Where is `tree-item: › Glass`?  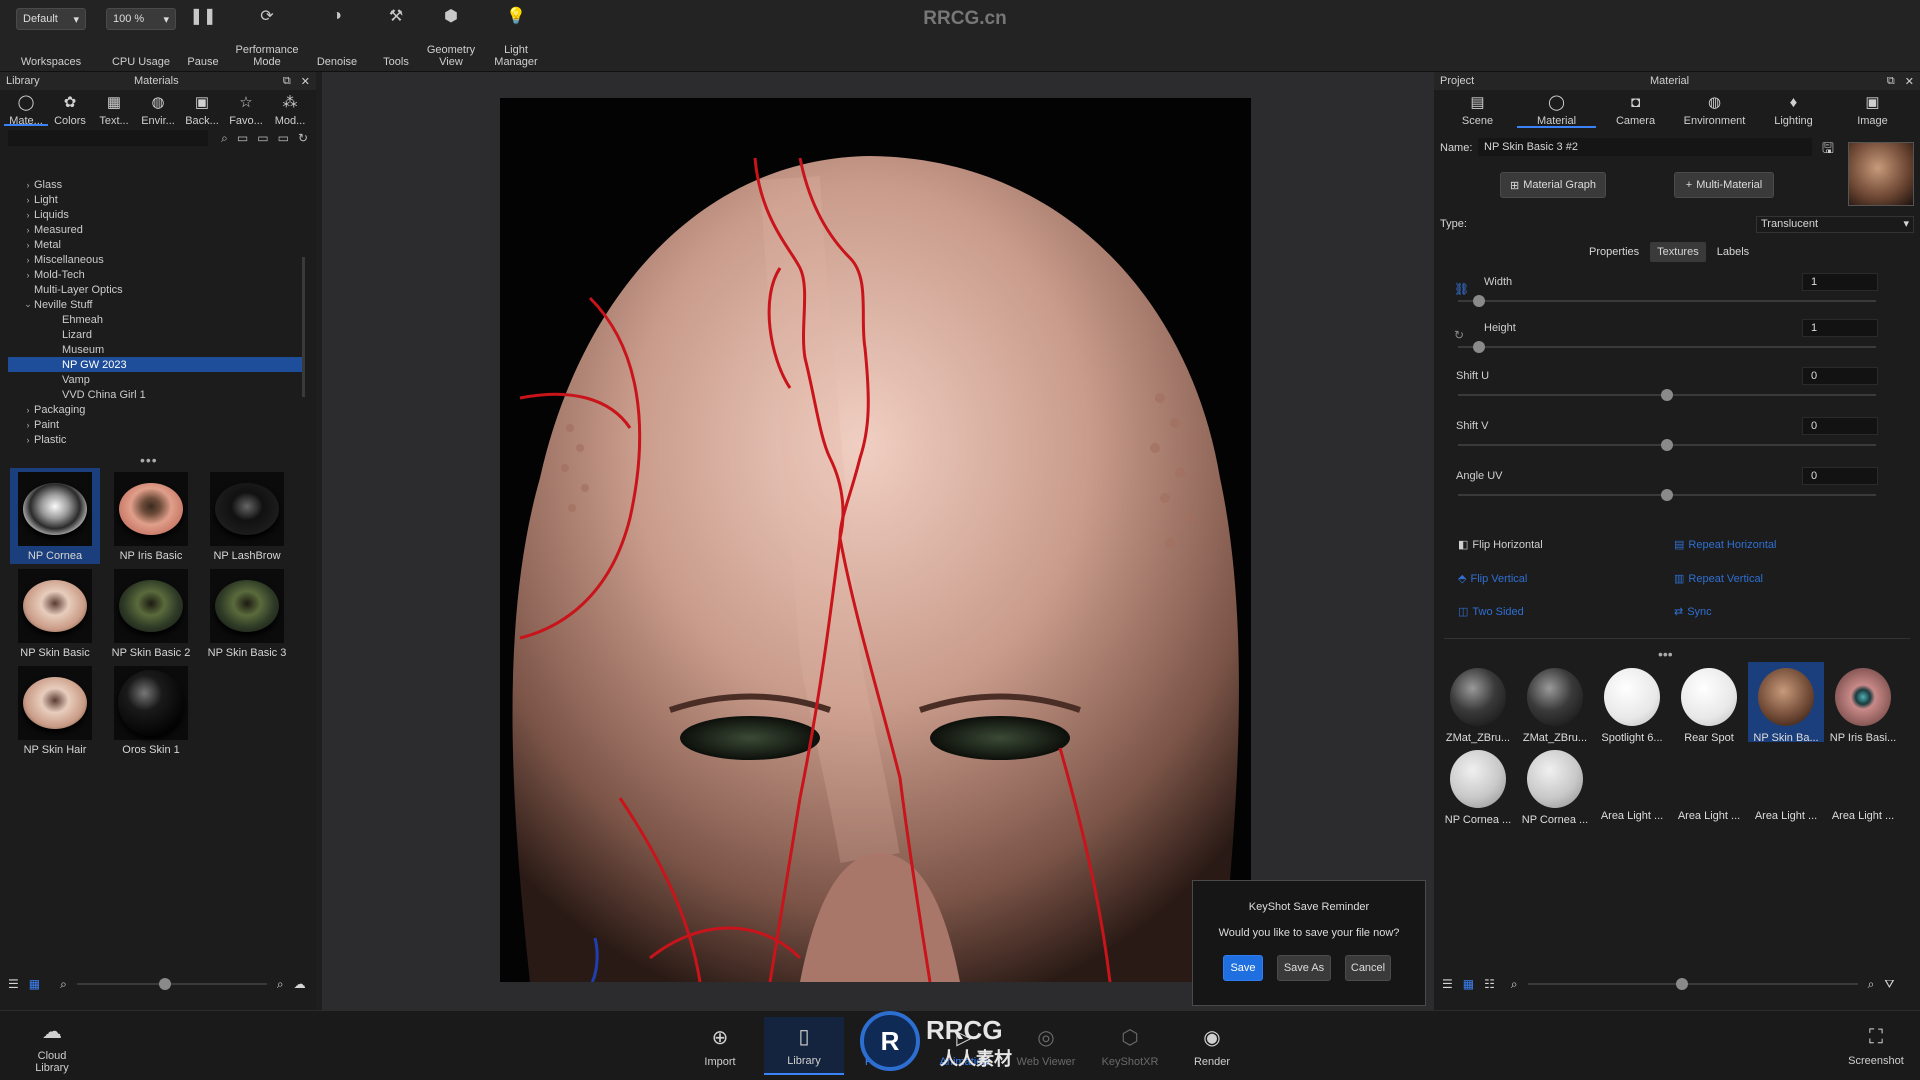 tree-item: › Glass is located at coordinates (156, 184).